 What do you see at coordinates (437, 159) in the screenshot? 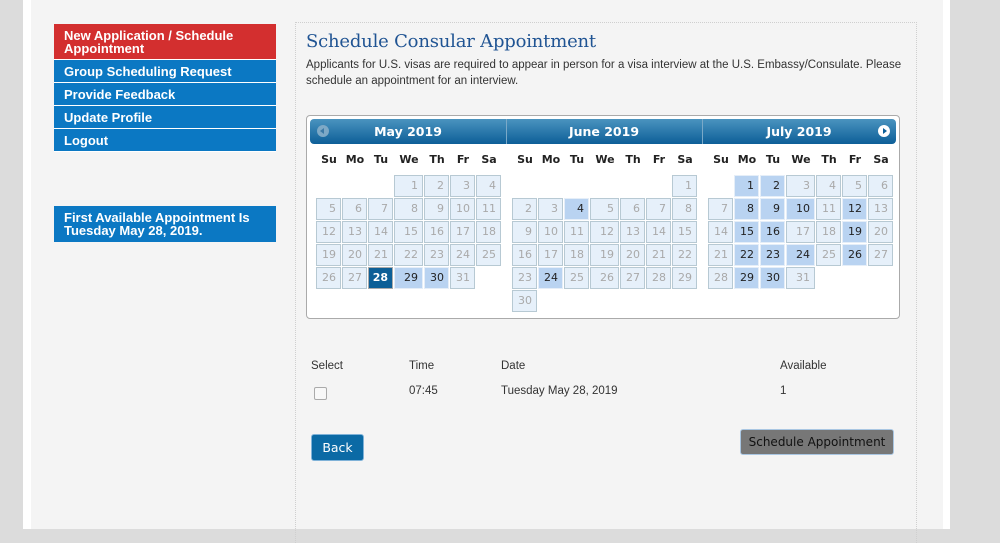
I see `weekday-label: Th` at bounding box center [437, 159].